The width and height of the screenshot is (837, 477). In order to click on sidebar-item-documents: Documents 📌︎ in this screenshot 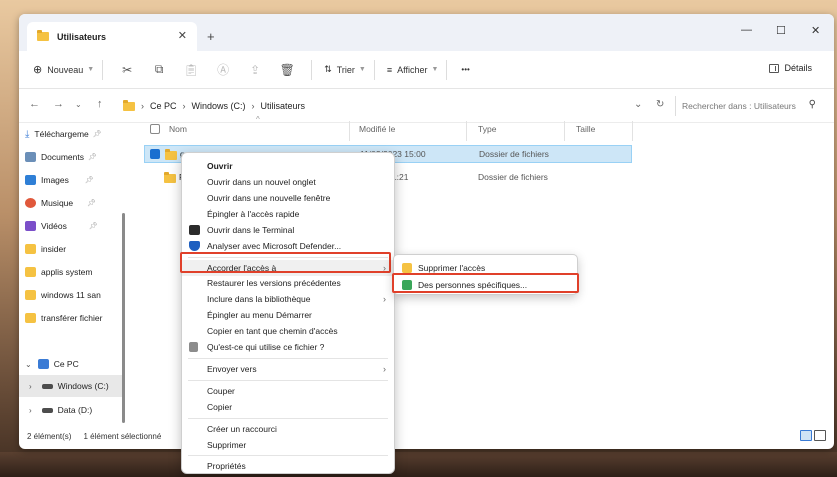, I will do `click(61, 157)`.